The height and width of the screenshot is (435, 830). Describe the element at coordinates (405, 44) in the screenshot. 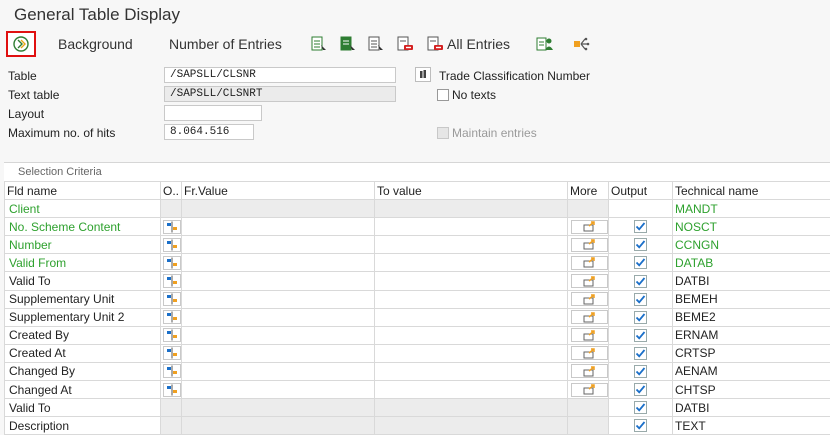

I see `delete-selection-icon` at that location.